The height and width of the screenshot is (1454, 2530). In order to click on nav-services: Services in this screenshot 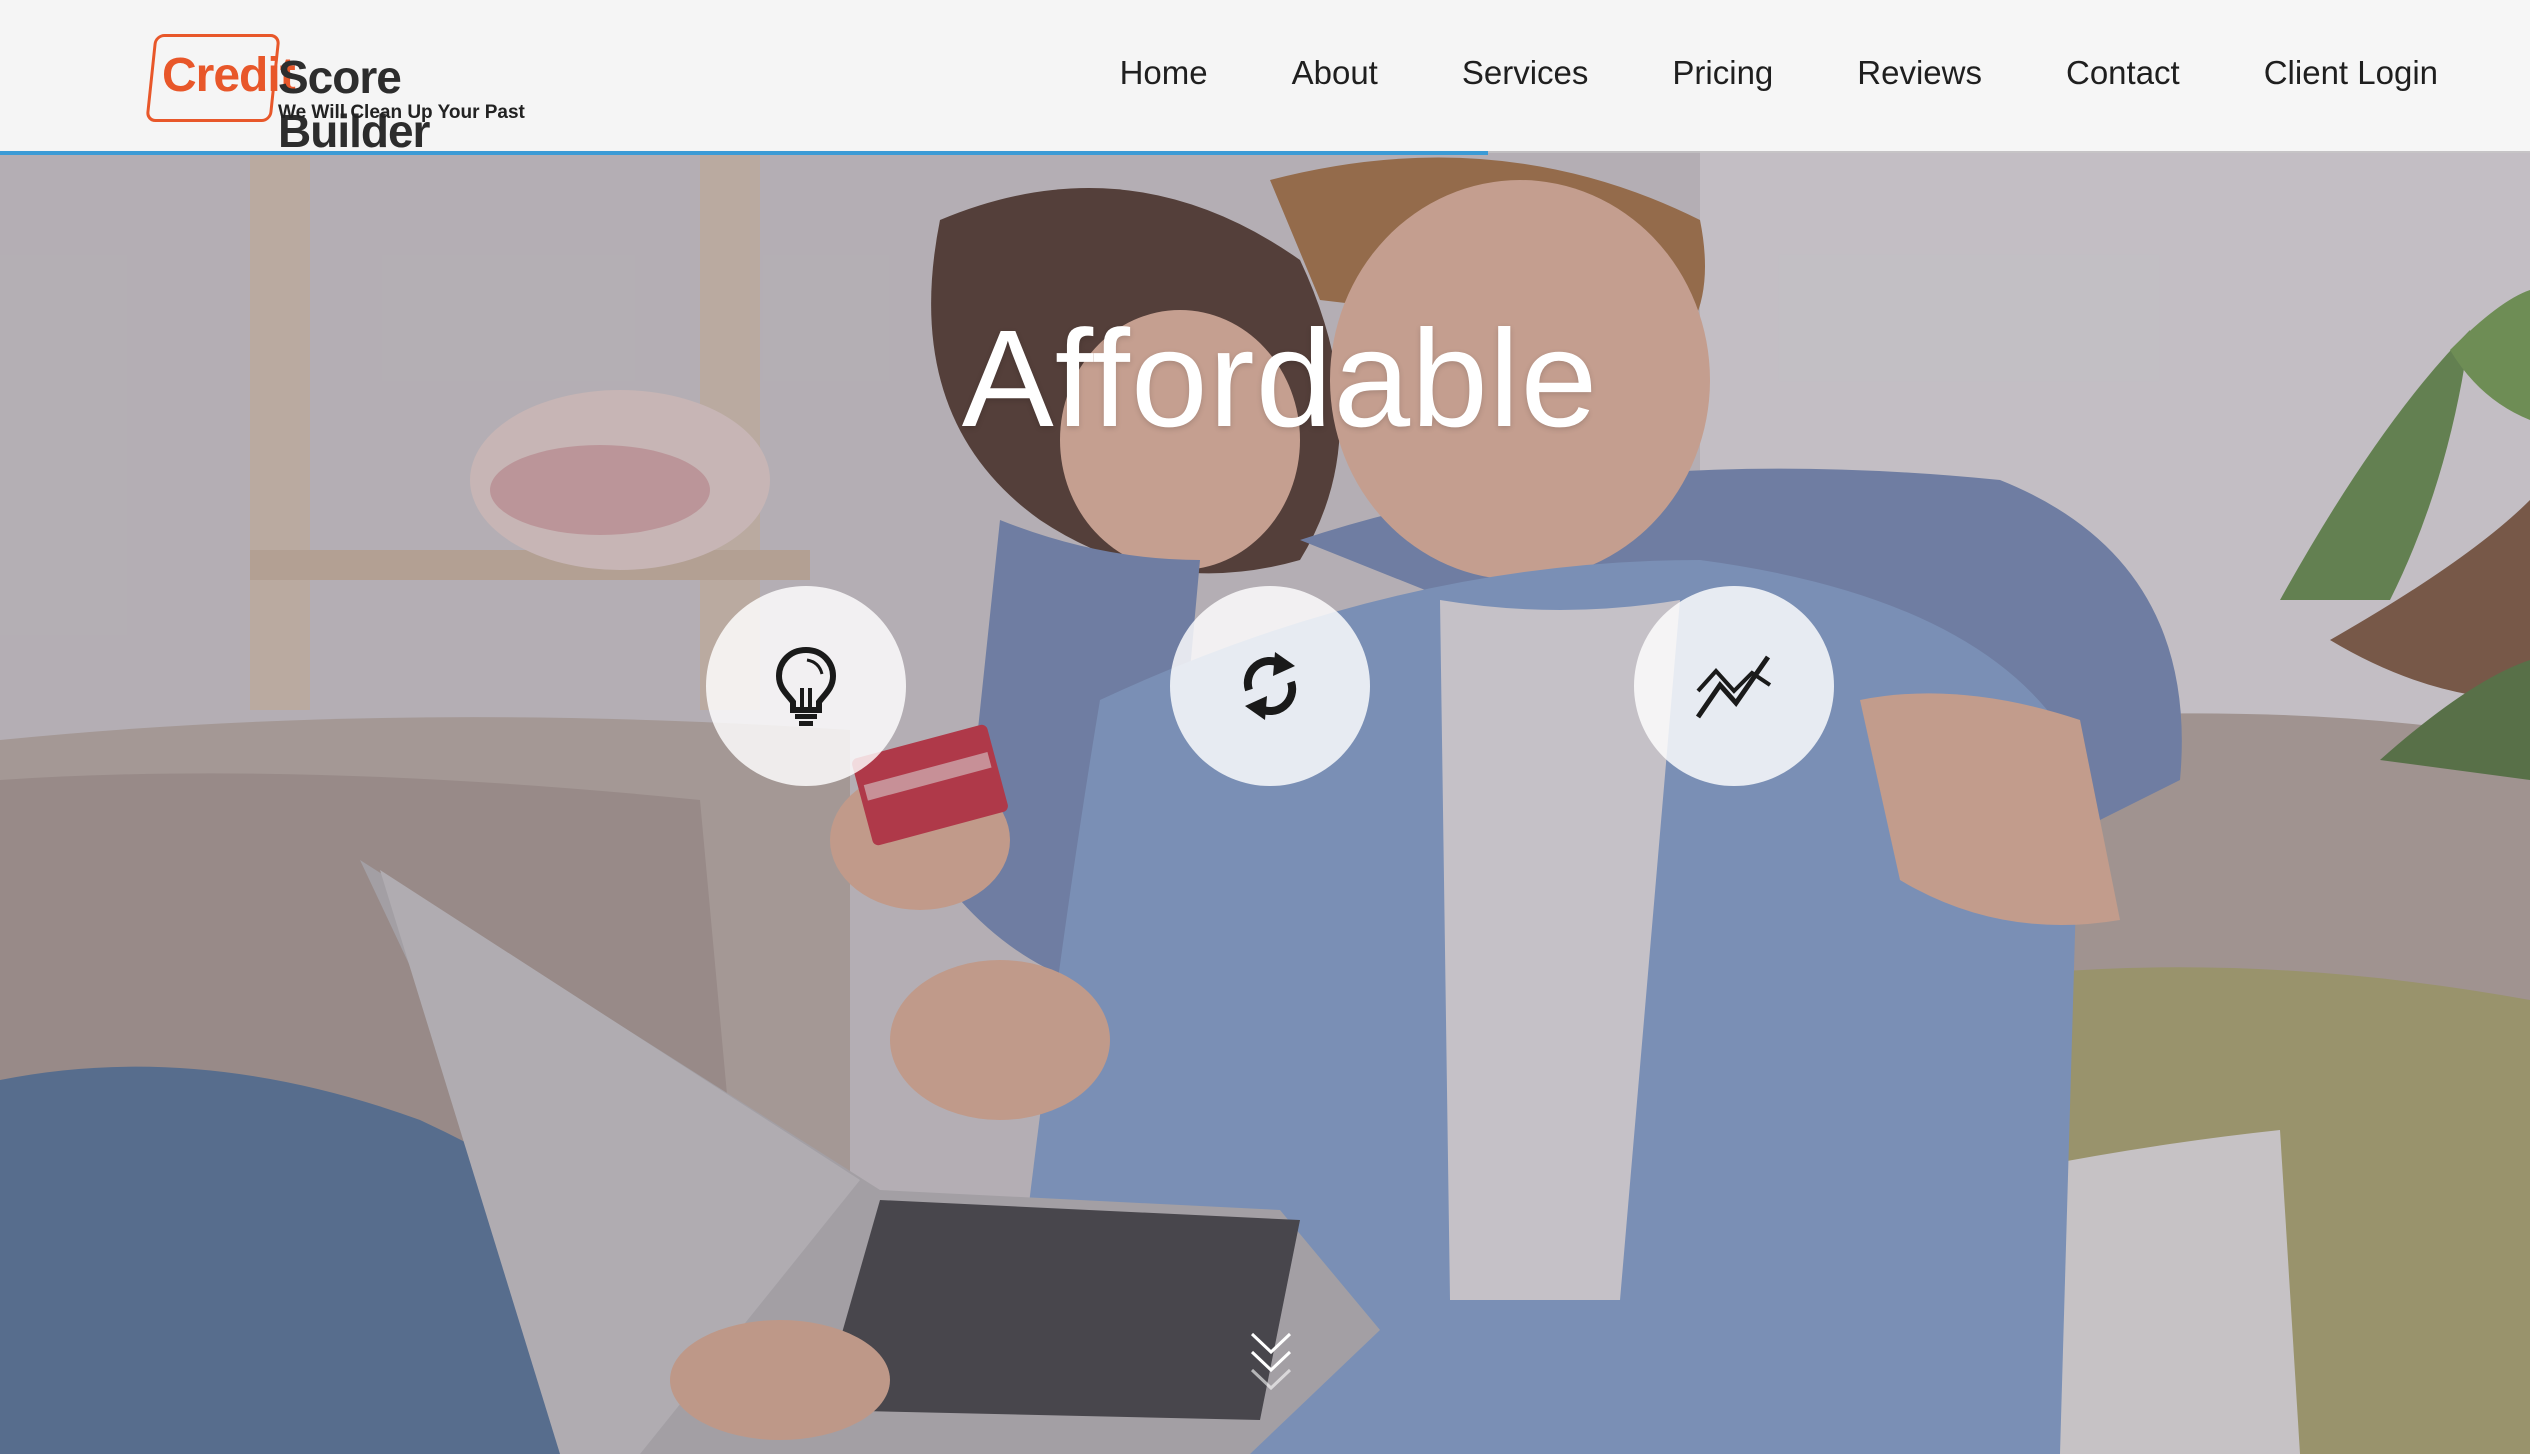, I will do `click(1525, 73)`.